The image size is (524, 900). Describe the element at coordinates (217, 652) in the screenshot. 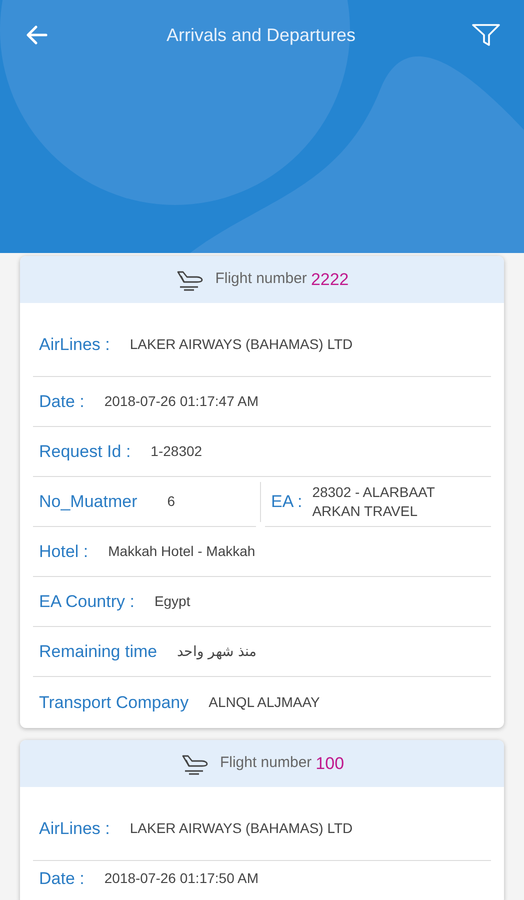

I see `field-value: منذ شهر واحد` at that location.